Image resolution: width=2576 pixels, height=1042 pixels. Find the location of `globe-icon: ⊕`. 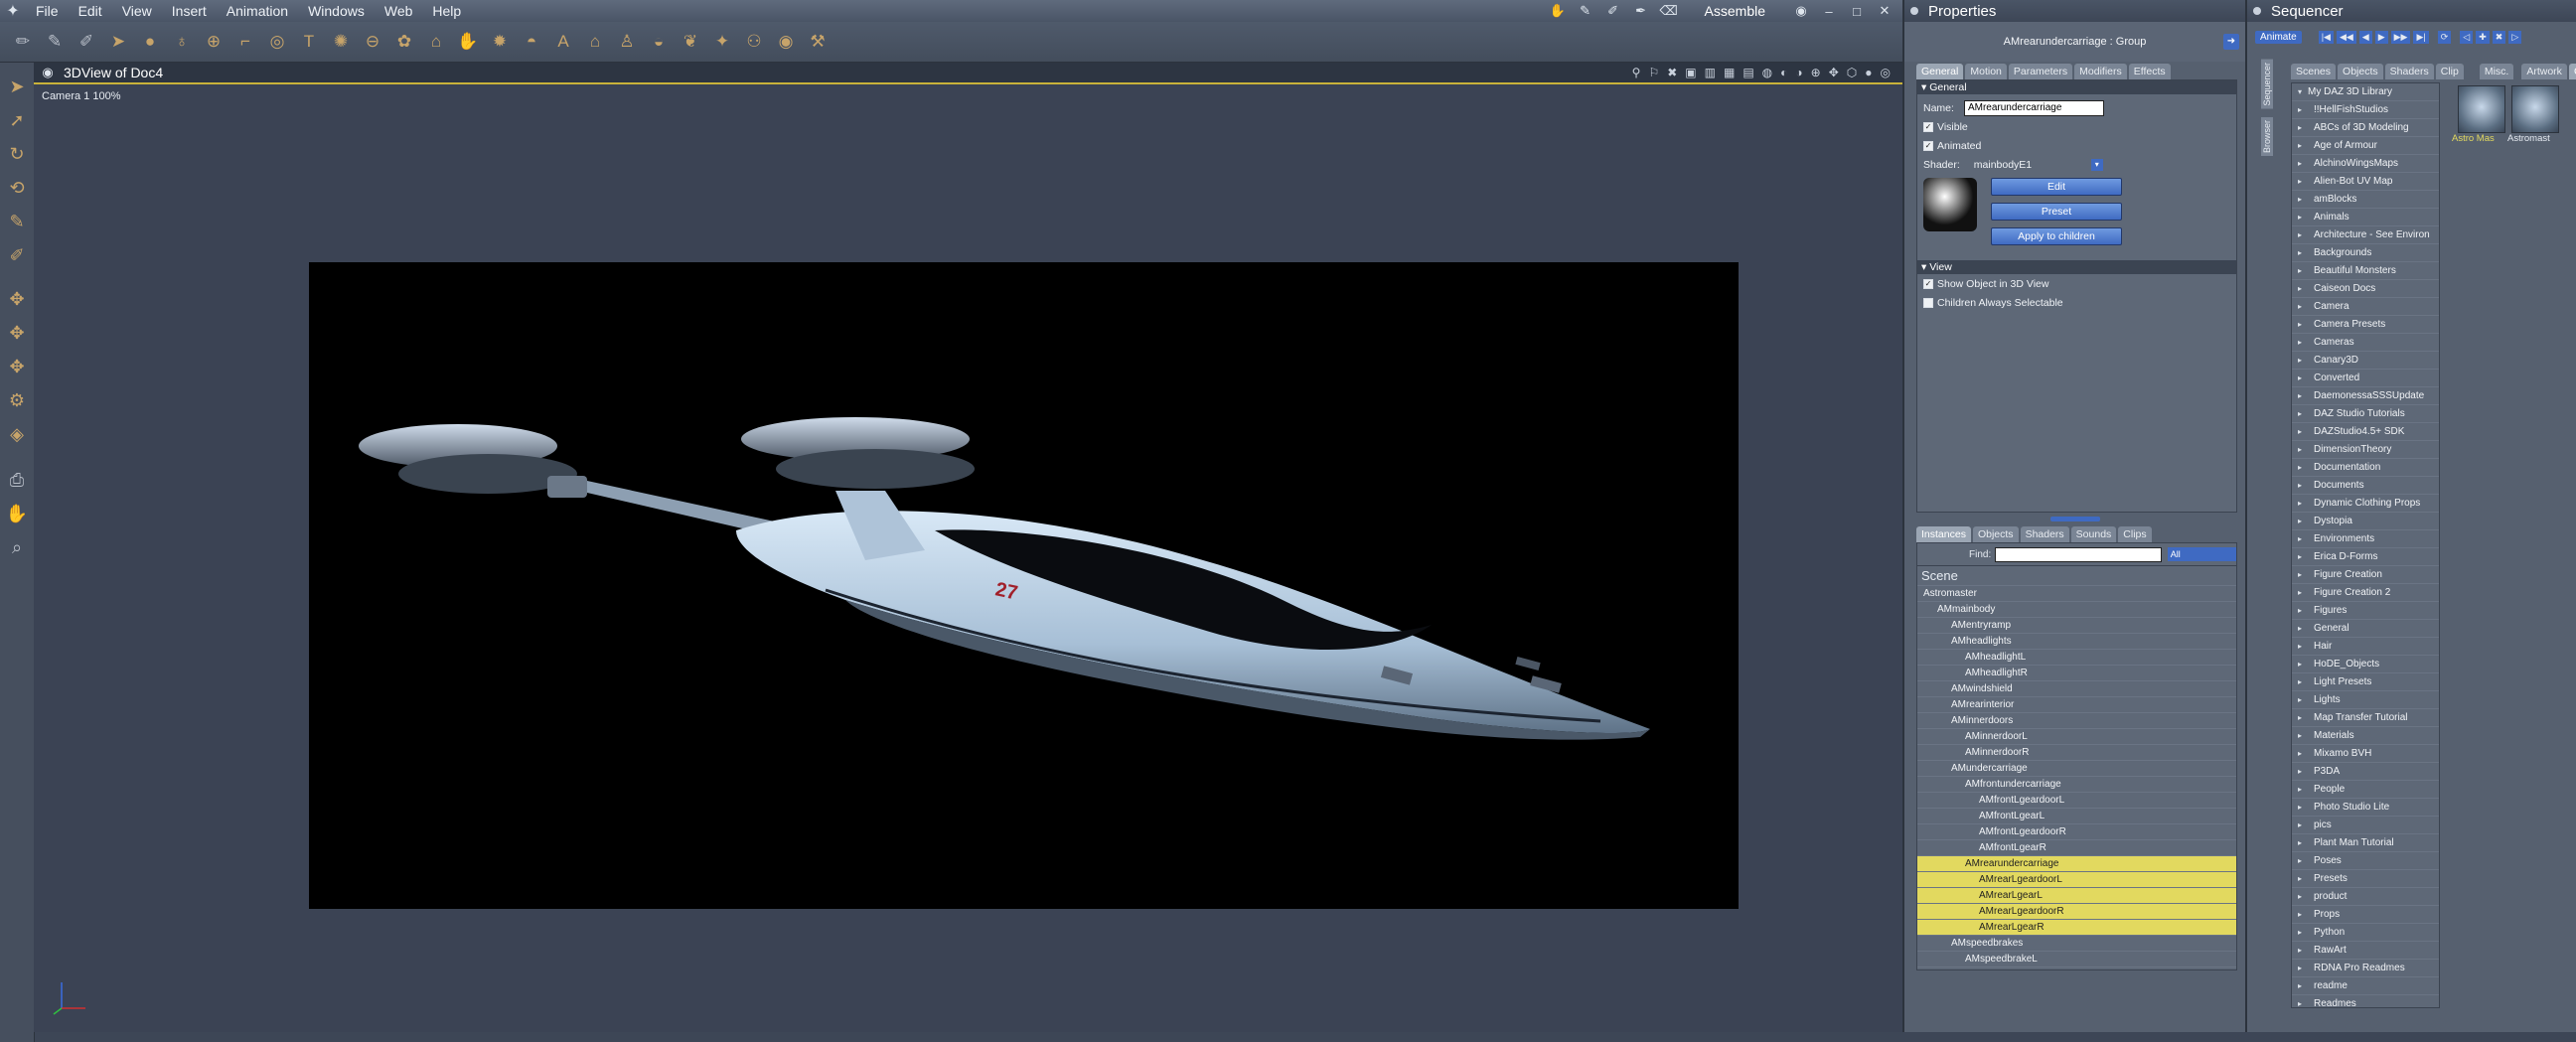

globe-icon: ⊕ is located at coordinates (214, 42).